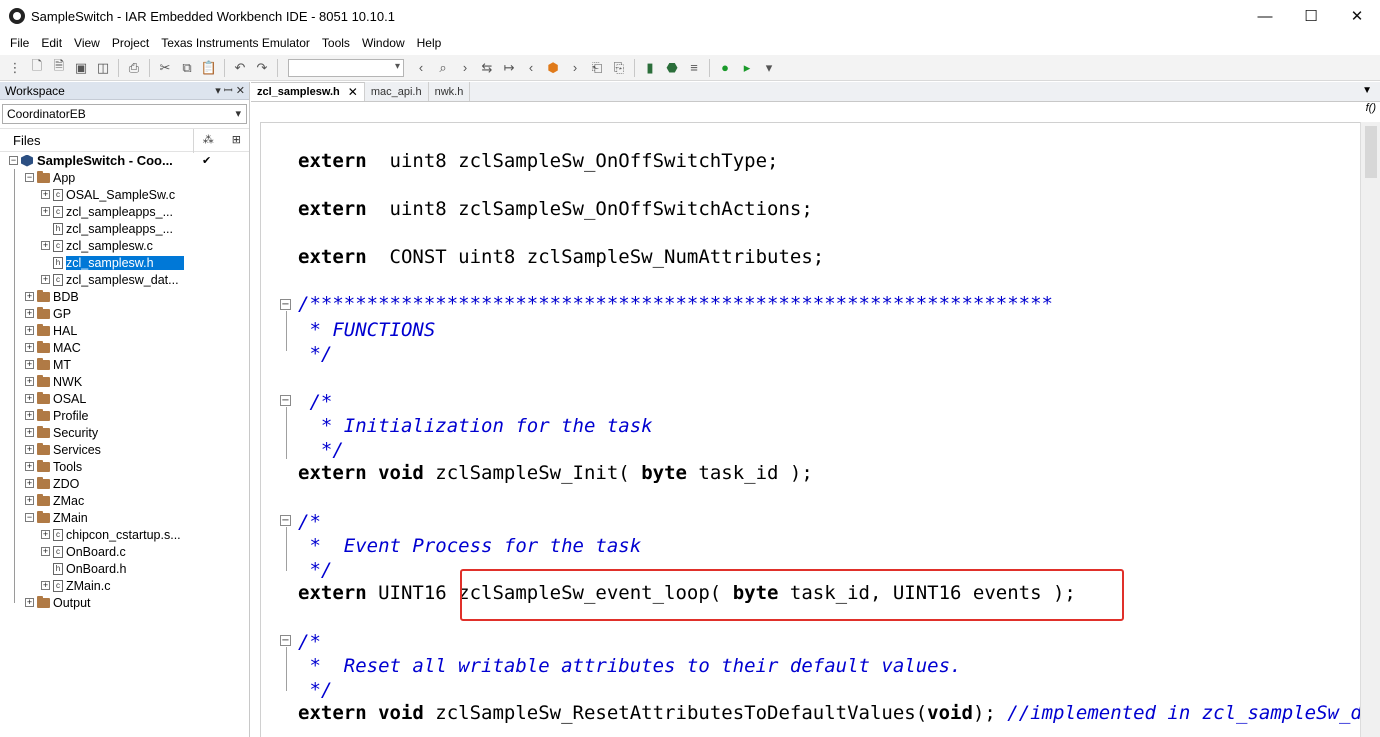 The image size is (1380, 737). I want to click on tree-file: + c zcl_samplesw.c, so click(124, 245).